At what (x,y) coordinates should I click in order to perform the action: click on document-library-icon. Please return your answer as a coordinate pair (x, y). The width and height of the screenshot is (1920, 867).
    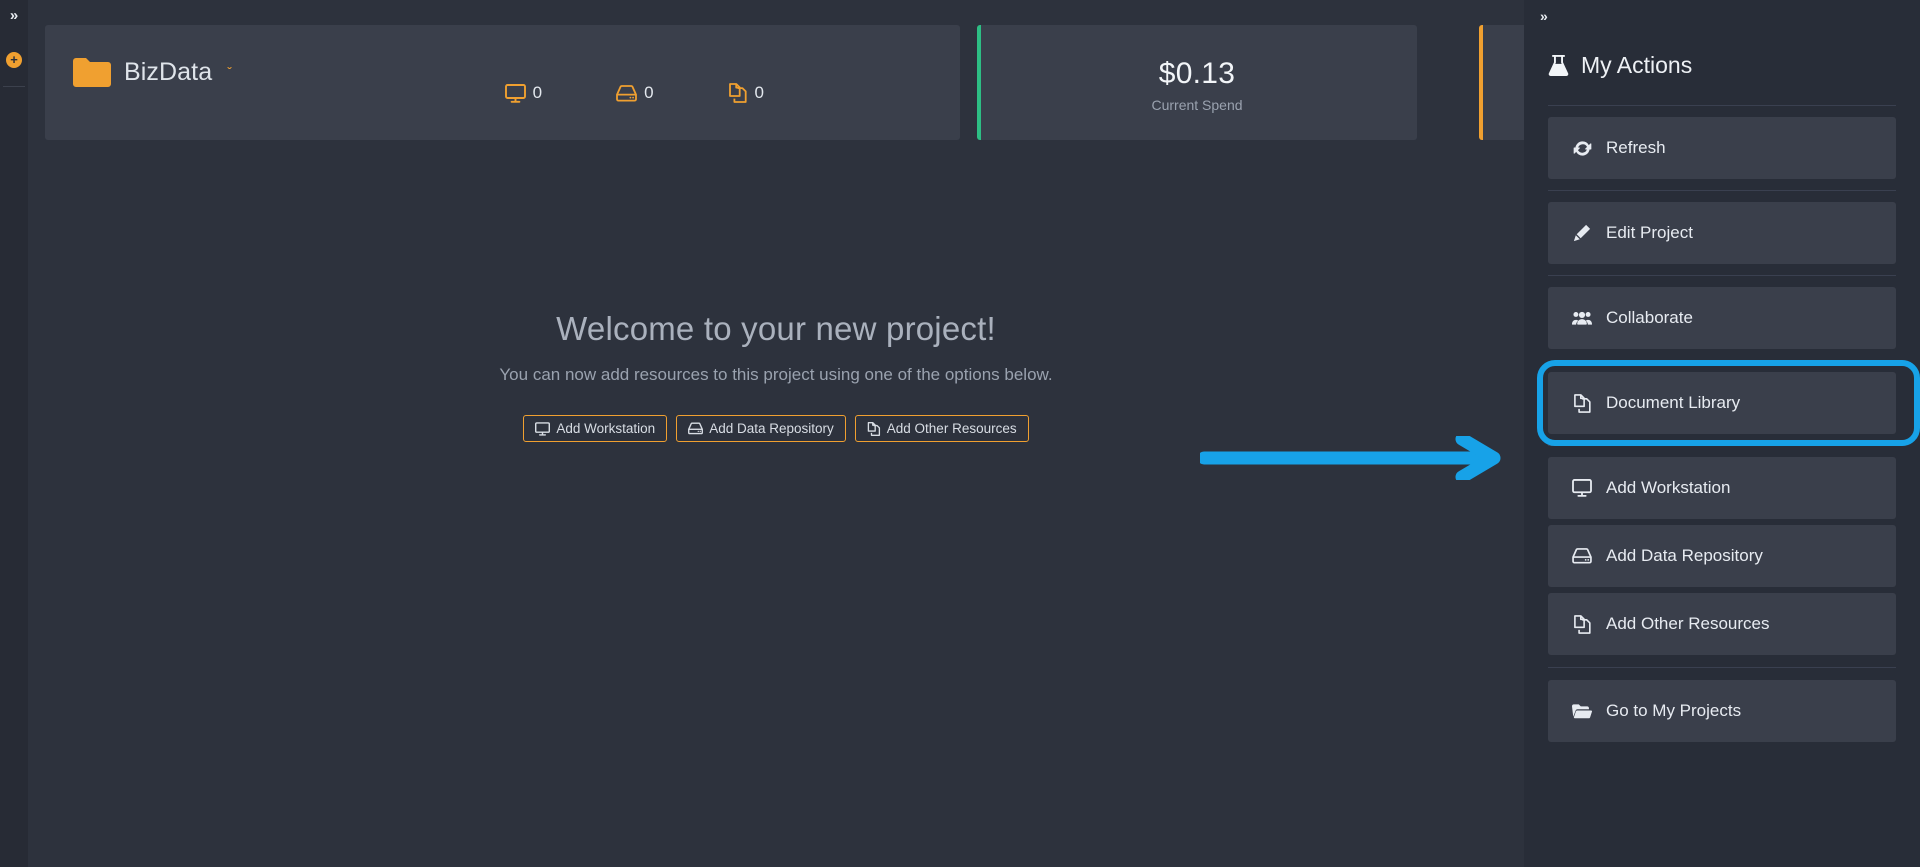
    Looking at the image, I should click on (1582, 403).